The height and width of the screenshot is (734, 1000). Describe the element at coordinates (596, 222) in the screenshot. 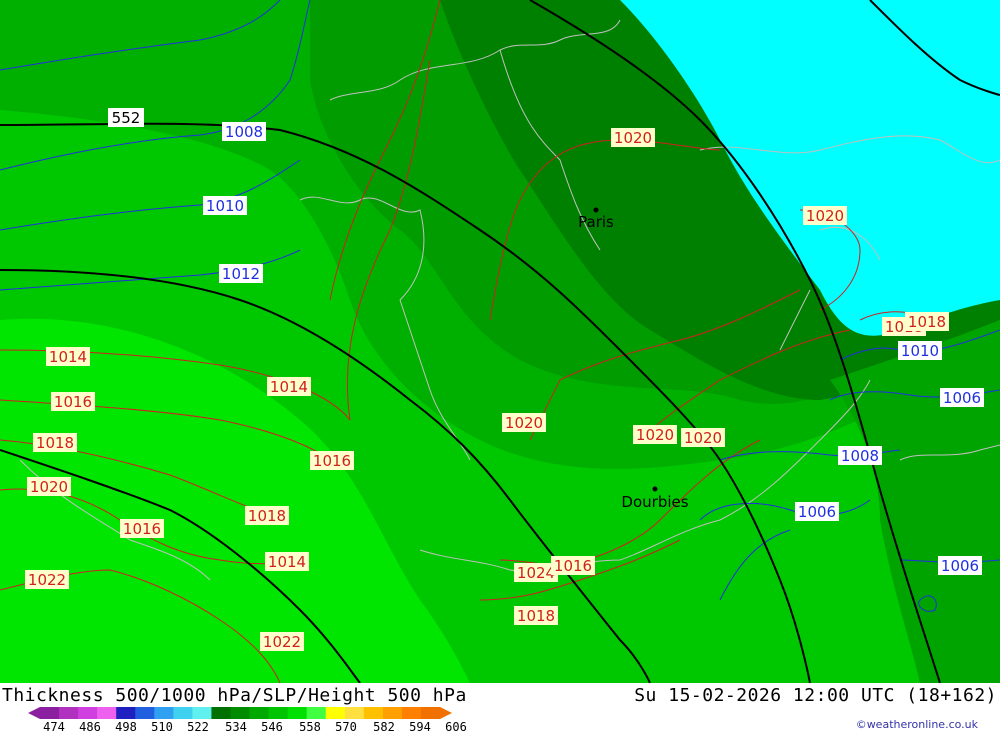

I see `svg-text: Paris` at that location.